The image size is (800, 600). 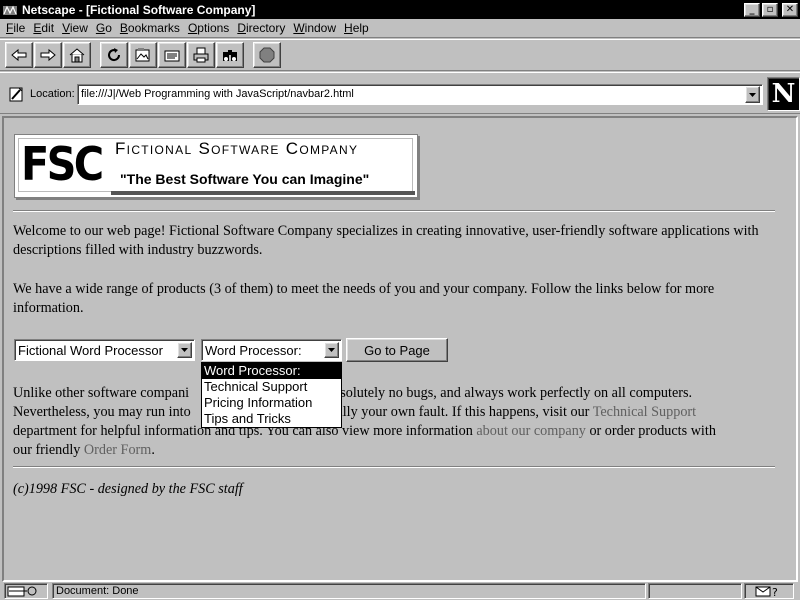 What do you see at coordinates (271, 371) in the screenshot?
I see `option-word-processor: Word Processor:` at bounding box center [271, 371].